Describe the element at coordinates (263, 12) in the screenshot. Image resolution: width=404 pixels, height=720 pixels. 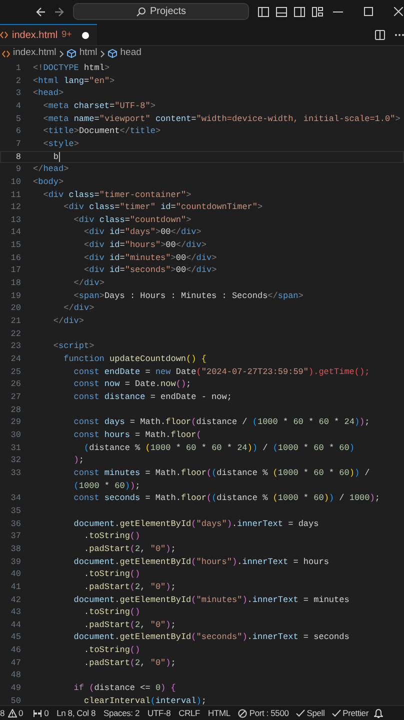
I see `sidebar-layout-icon` at that location.